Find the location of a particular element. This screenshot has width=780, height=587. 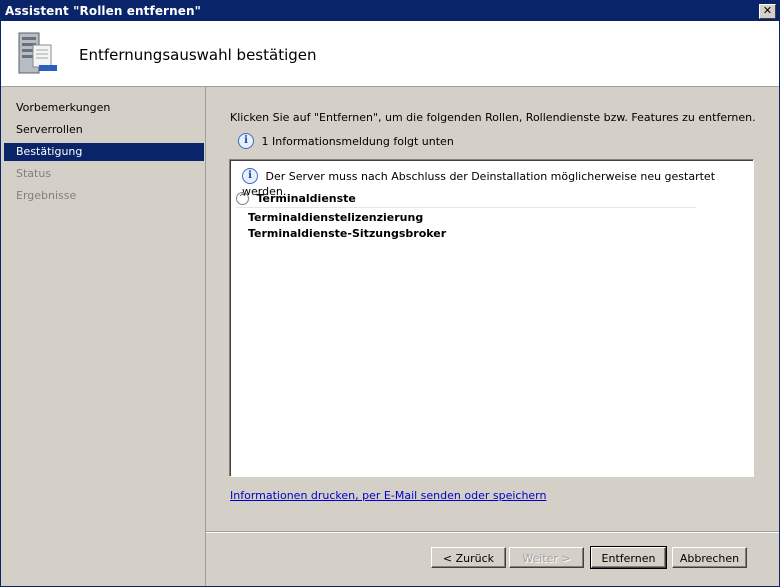

role-service-item: Terminaldienste-Sitzungsbroker is located at coordinates (347, 233).